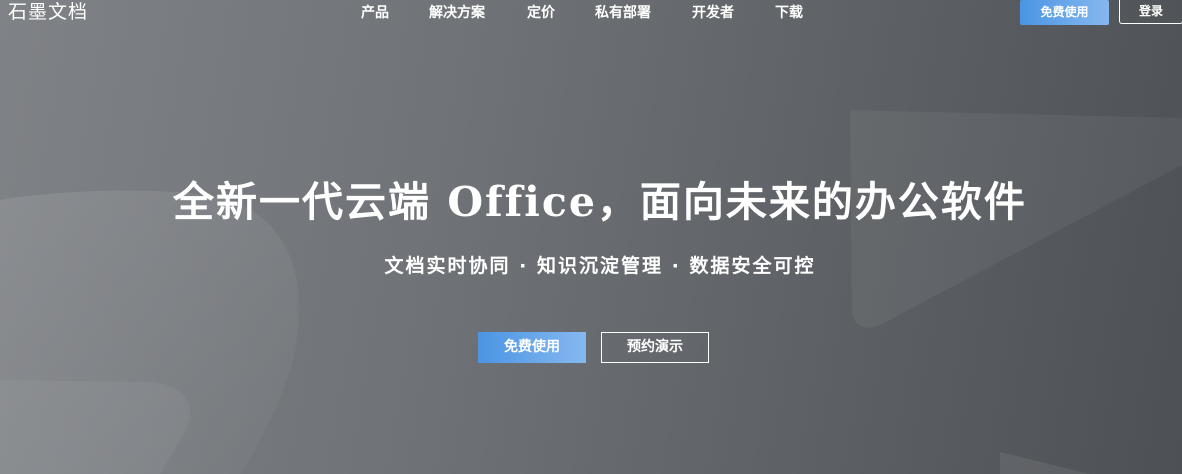 The width and height of the screenshot is (1182, 474). I want to click on nav-item-pricing: 定价, so click(541, 13).